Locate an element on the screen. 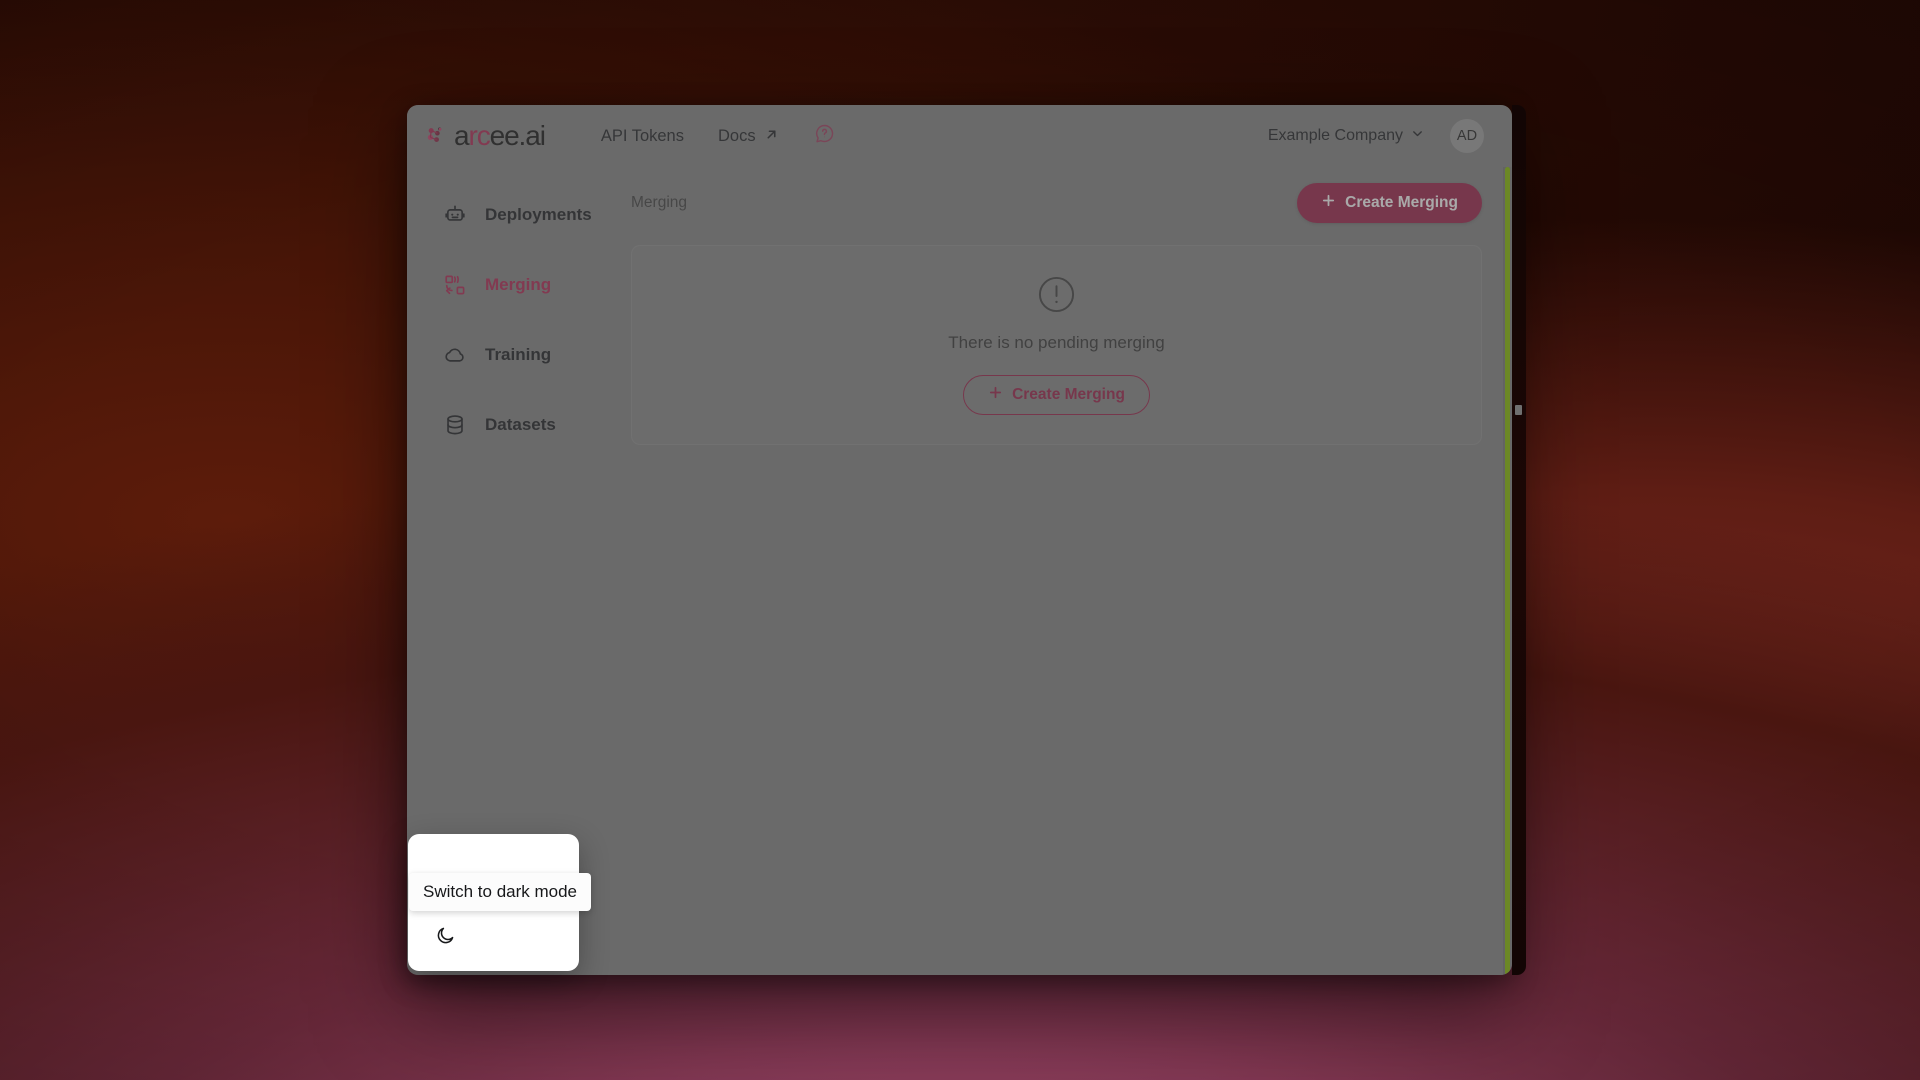 This screenshot has width=1920, height=1080. sidebar-item-deployments-label: Deployments is located at coordinates (538, 214).